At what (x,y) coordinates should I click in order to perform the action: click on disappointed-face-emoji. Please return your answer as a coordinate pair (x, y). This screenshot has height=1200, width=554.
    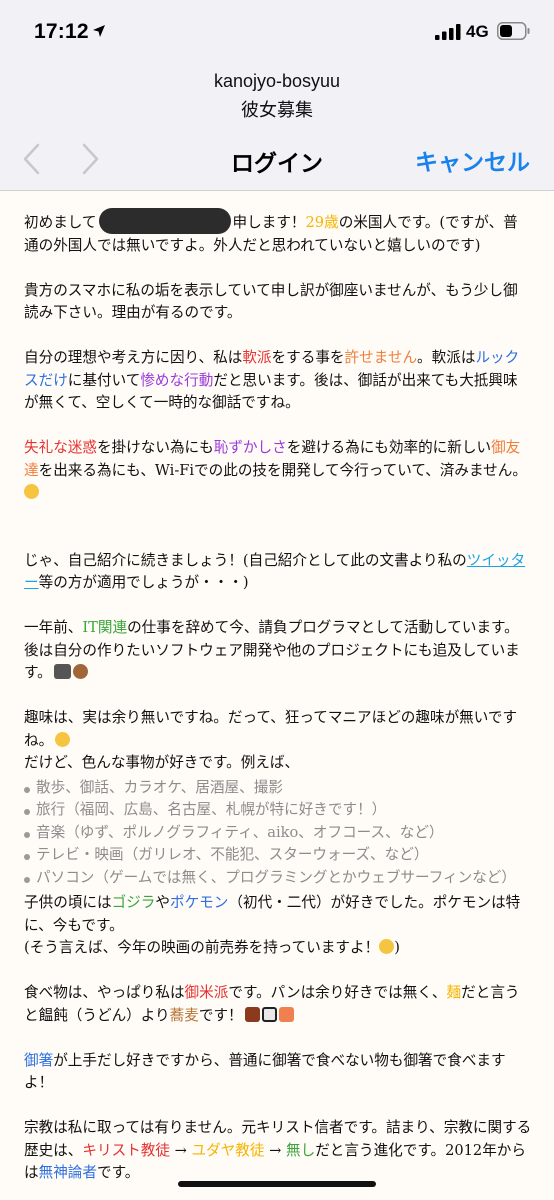
    Looking at the image, I should click on (31, 491).